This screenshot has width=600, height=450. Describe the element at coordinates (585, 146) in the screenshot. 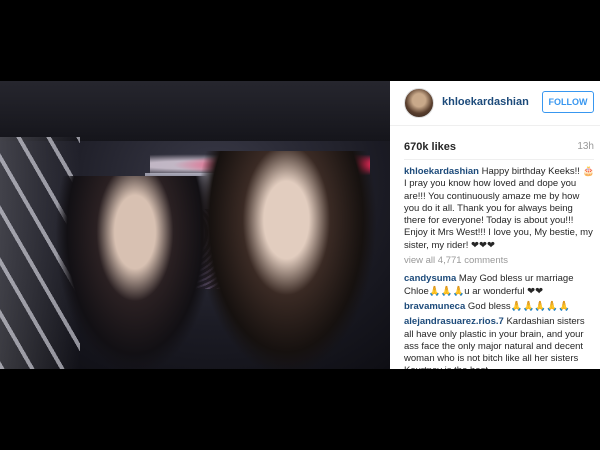

I see `post-time: 13h` at that location.